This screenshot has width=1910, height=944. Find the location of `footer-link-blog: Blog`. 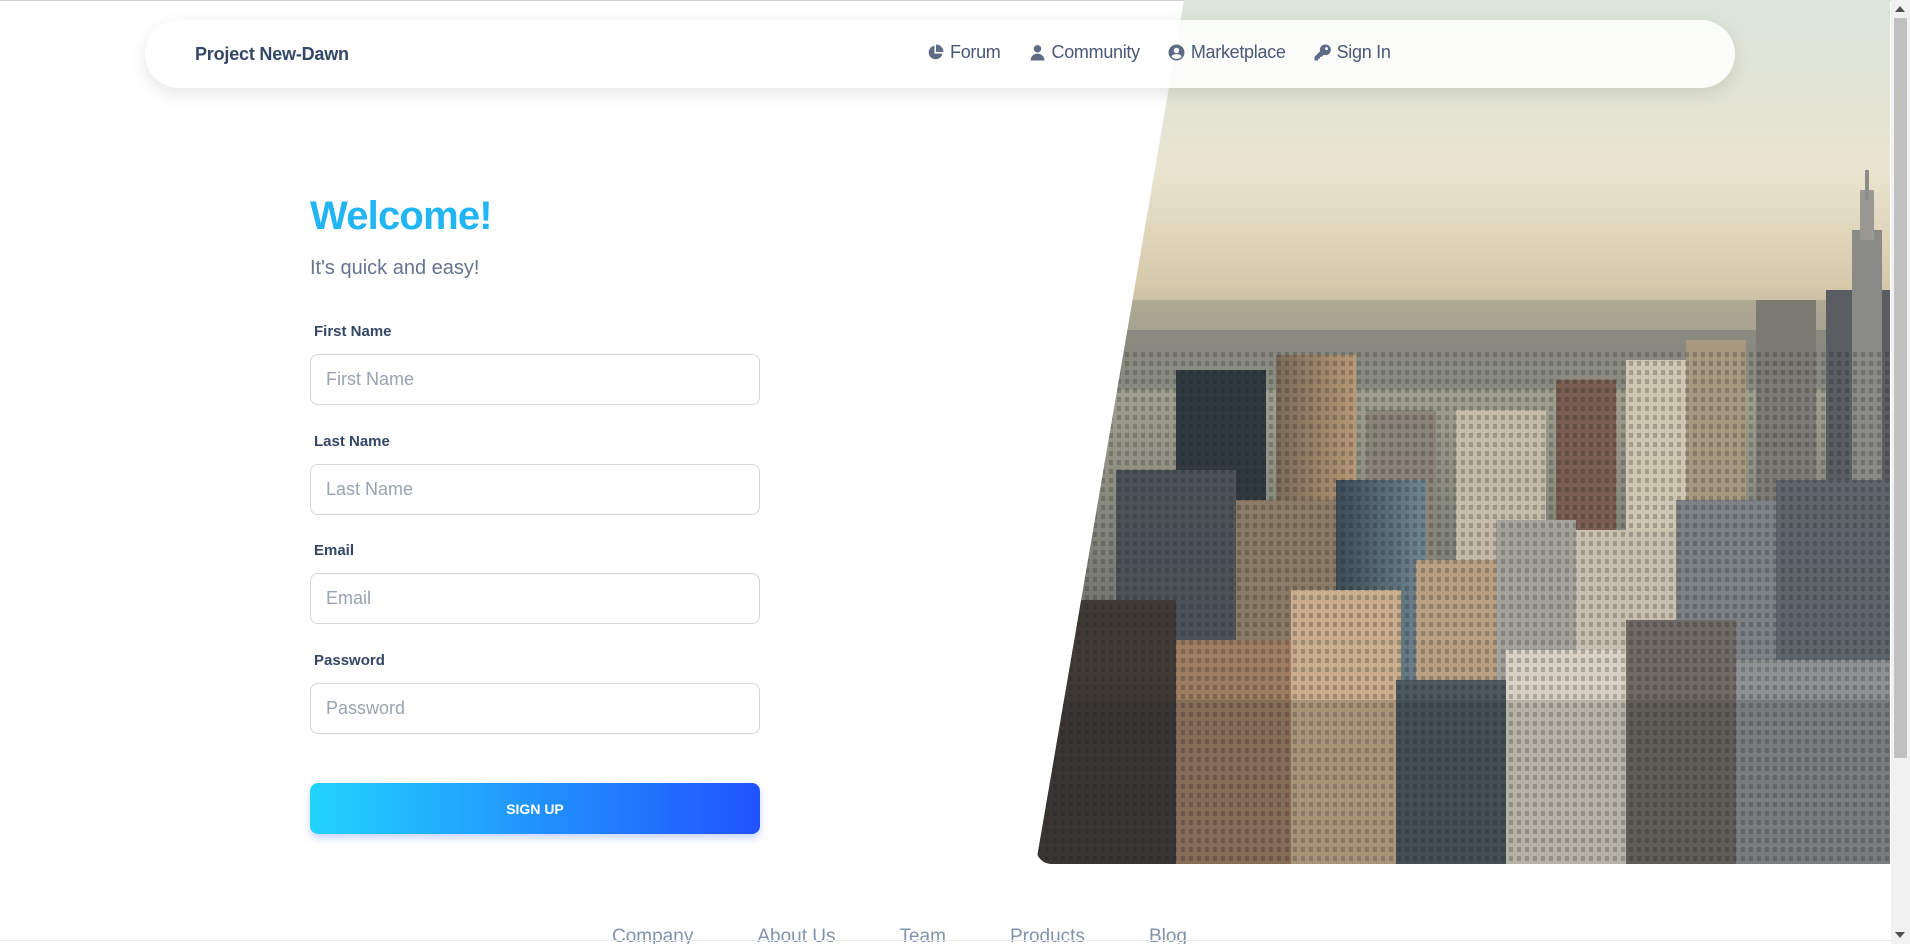

footer-link-blog: Blog is located at coordinates (1168, 935).